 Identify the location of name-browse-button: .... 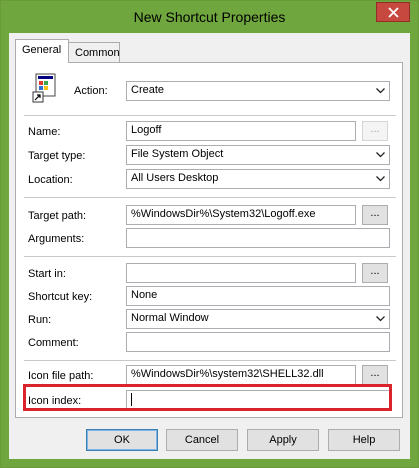
(375, 131).